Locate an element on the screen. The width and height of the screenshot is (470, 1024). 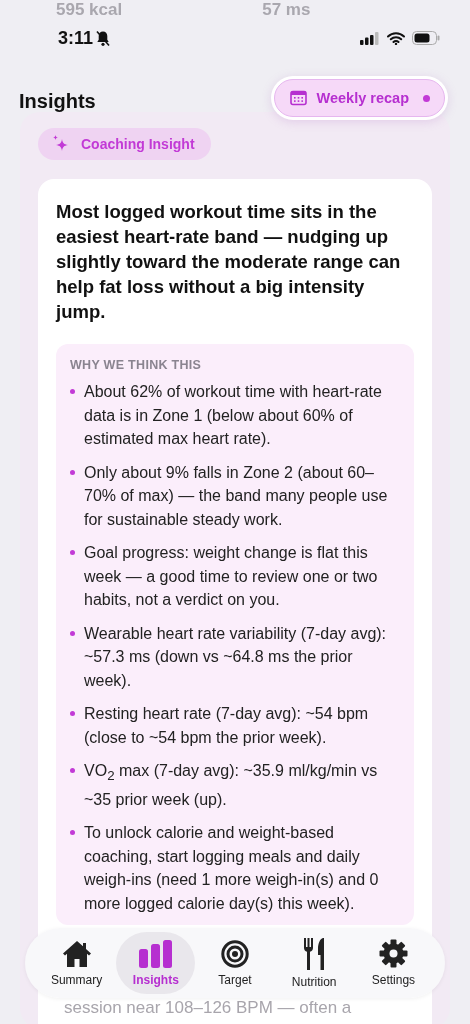
tab: Summary is located at coordinates (77, 963).